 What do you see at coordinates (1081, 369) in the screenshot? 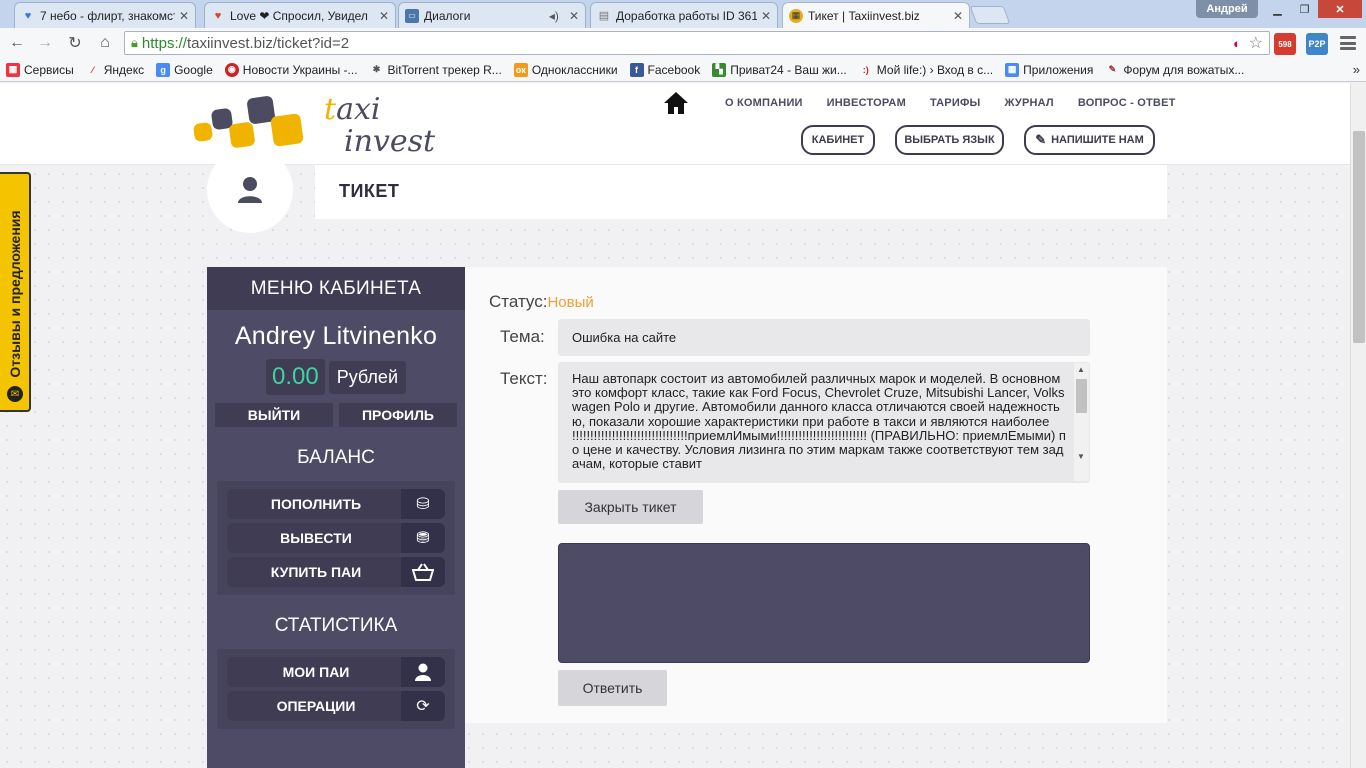
I see `scroll-up-icon: ▲` at bounding box center [1081, 369].